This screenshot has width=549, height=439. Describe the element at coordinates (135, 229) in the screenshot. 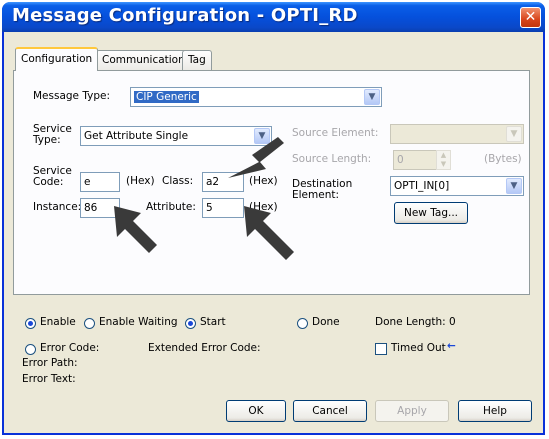

I see `arrow-instance-icon` at that location.